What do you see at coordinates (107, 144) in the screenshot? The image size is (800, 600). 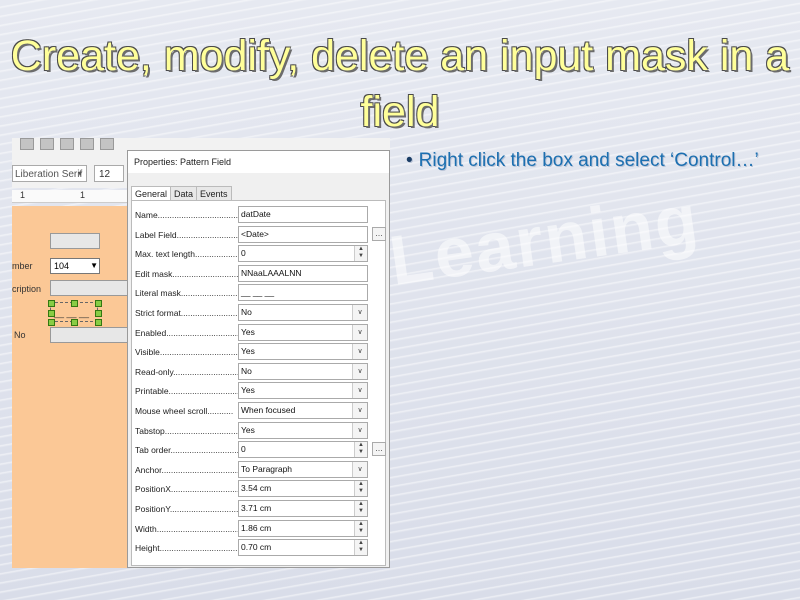 I see `cut-icon` at bounding box center [107, 144].